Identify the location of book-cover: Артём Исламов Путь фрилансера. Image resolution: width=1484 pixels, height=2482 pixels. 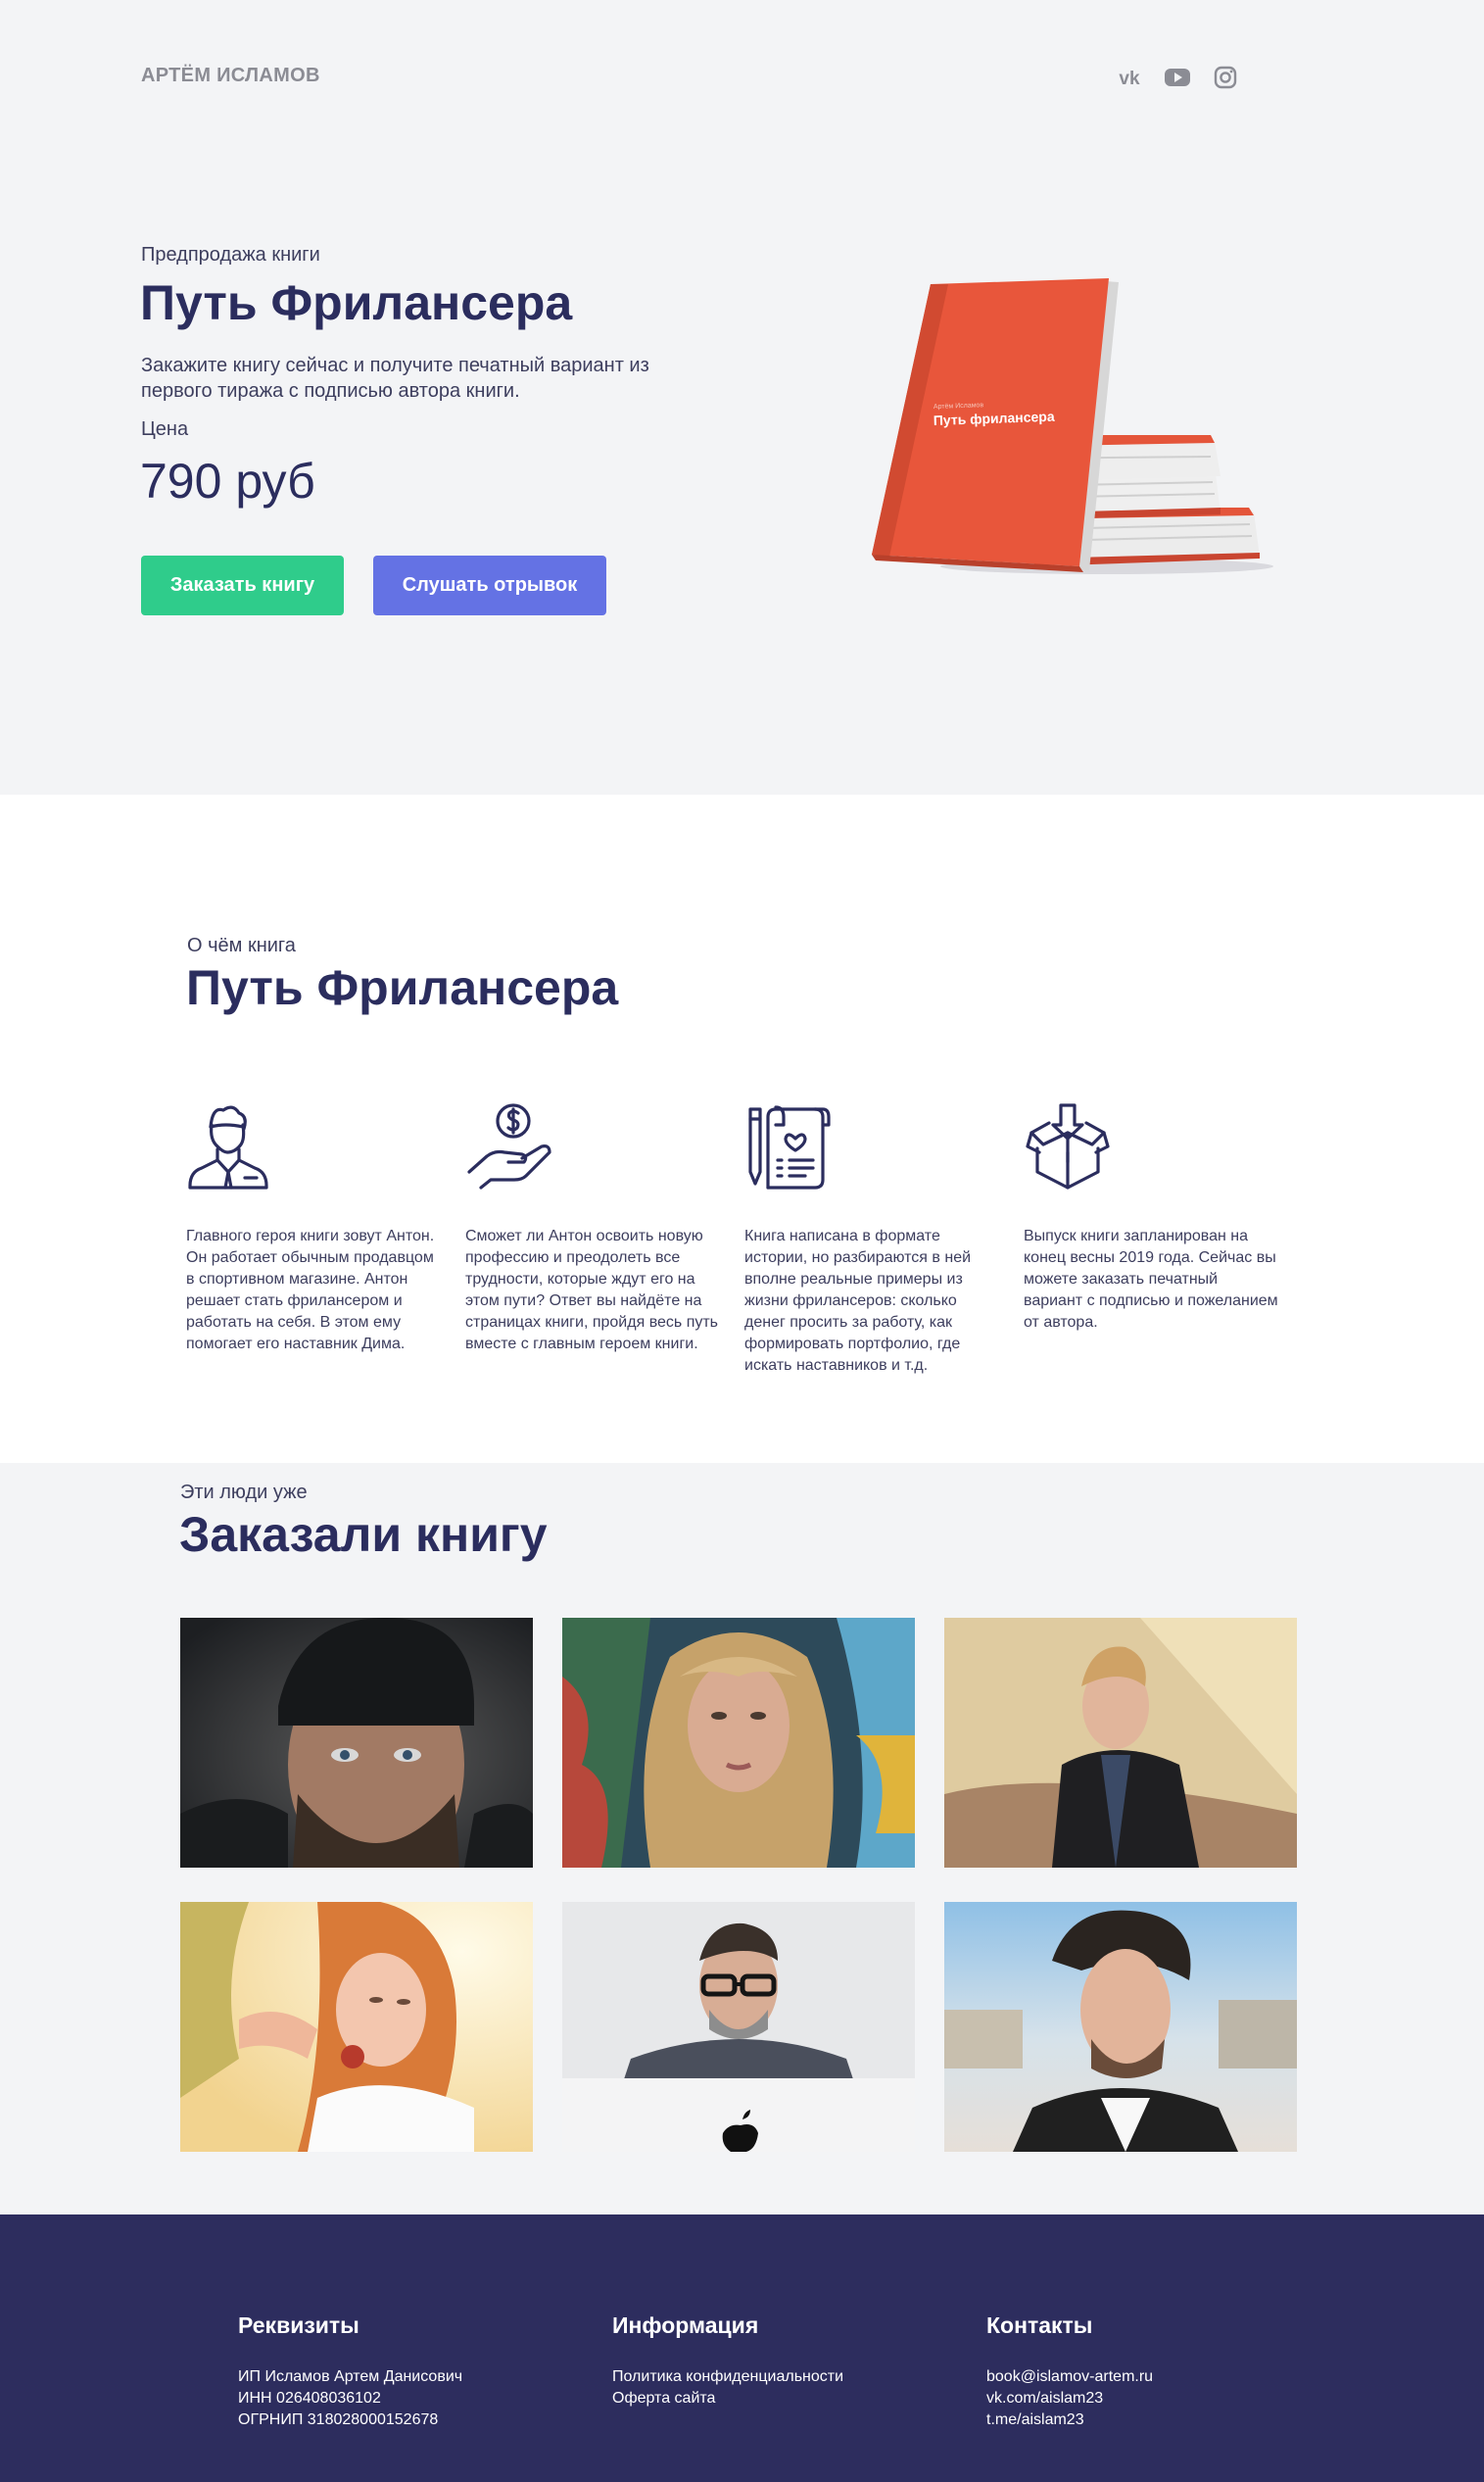
(995, 424).